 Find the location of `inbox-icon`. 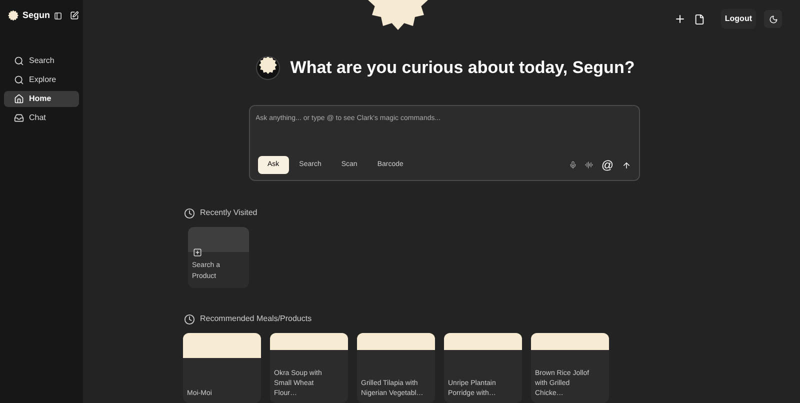

inbox-icon is located at coordinates (19, 117).